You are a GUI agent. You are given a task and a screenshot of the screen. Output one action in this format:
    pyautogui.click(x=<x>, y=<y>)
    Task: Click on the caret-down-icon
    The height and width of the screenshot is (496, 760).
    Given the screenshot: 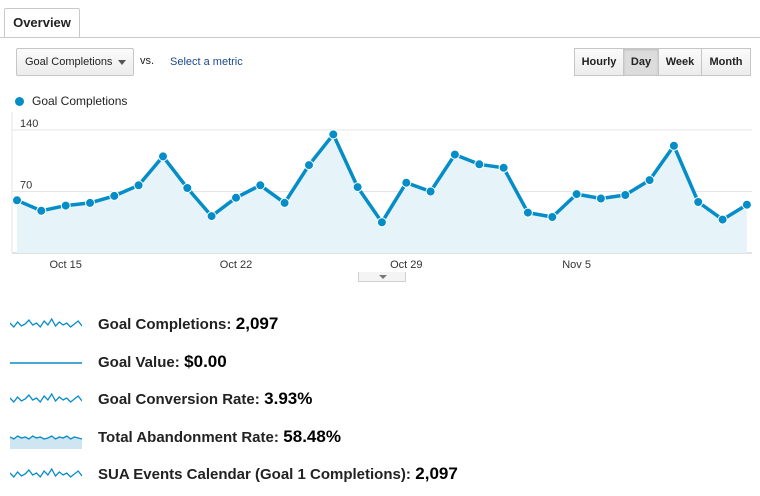 What is the action you would take?
    pyautogui.click(x=383, y=277)
    